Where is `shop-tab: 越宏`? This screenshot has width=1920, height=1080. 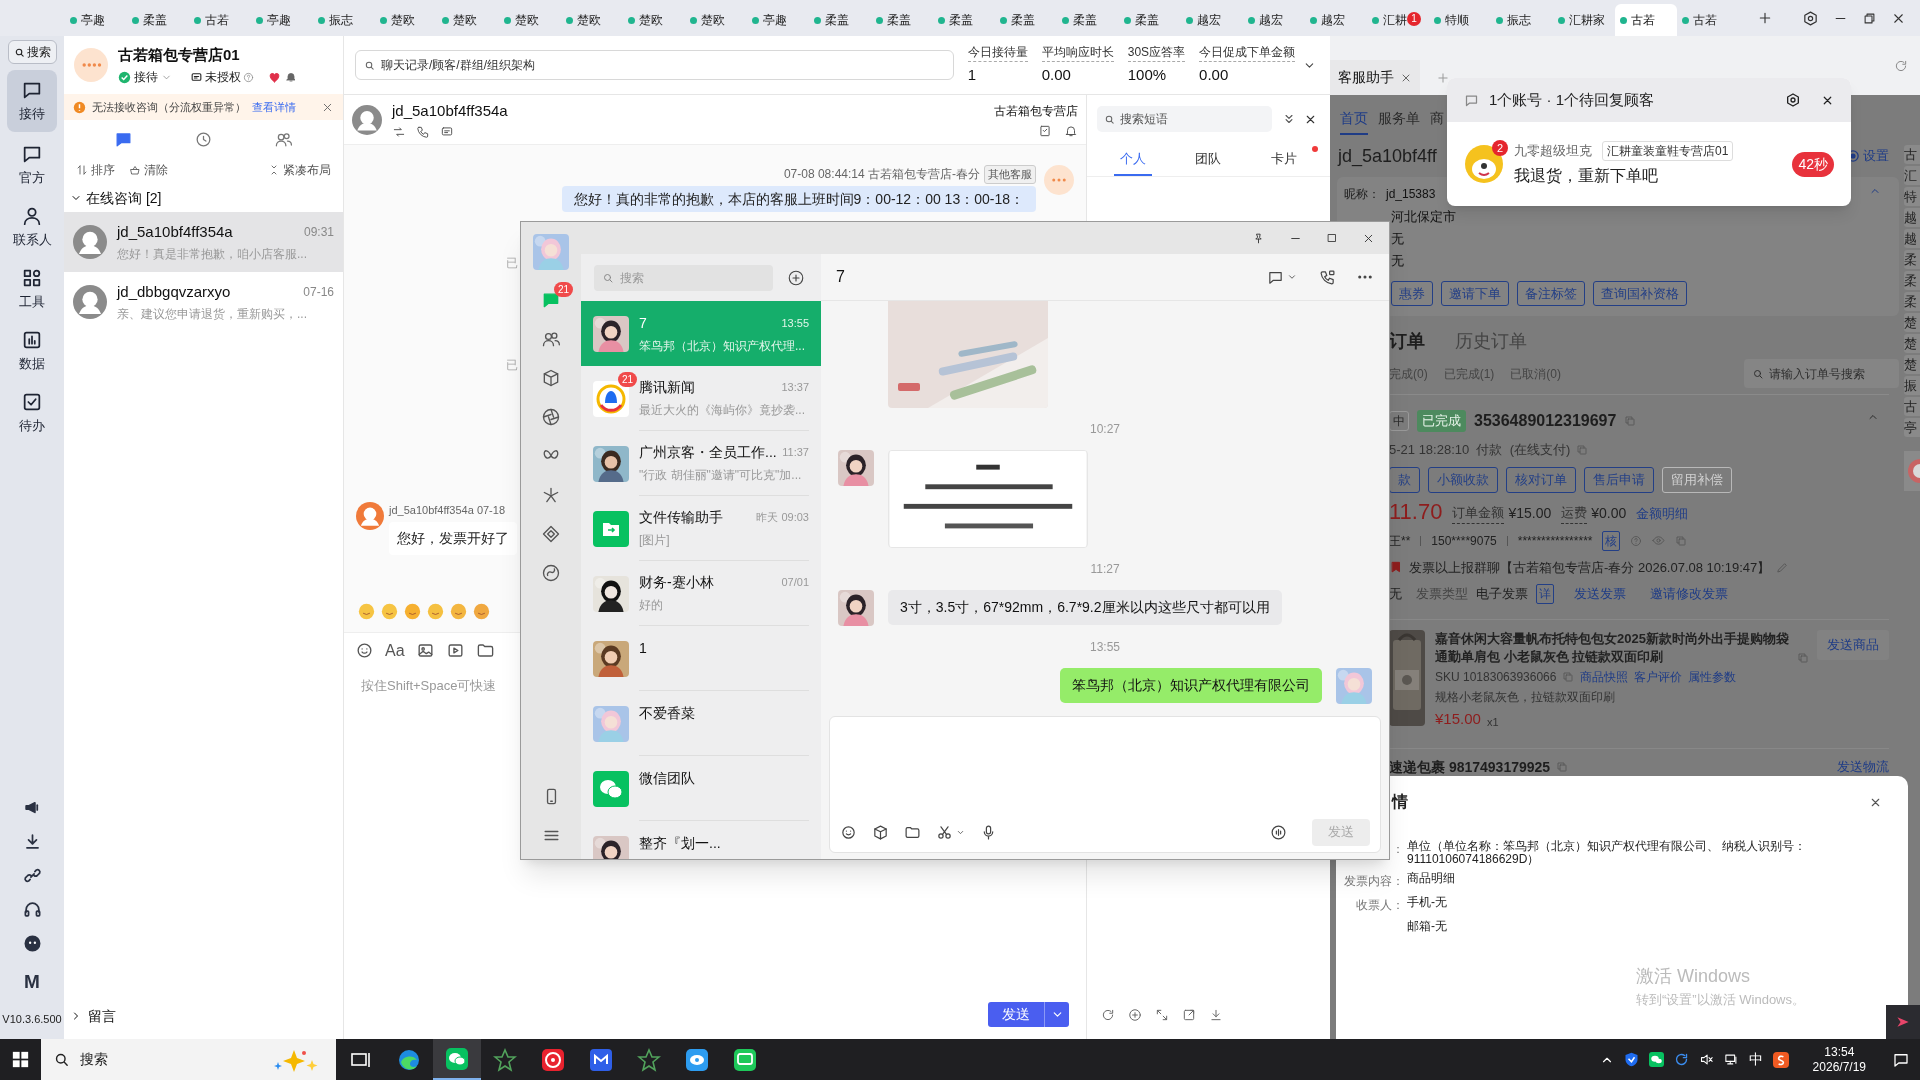
shop-tab: 越宏 is located at coordinates (1336, 20).